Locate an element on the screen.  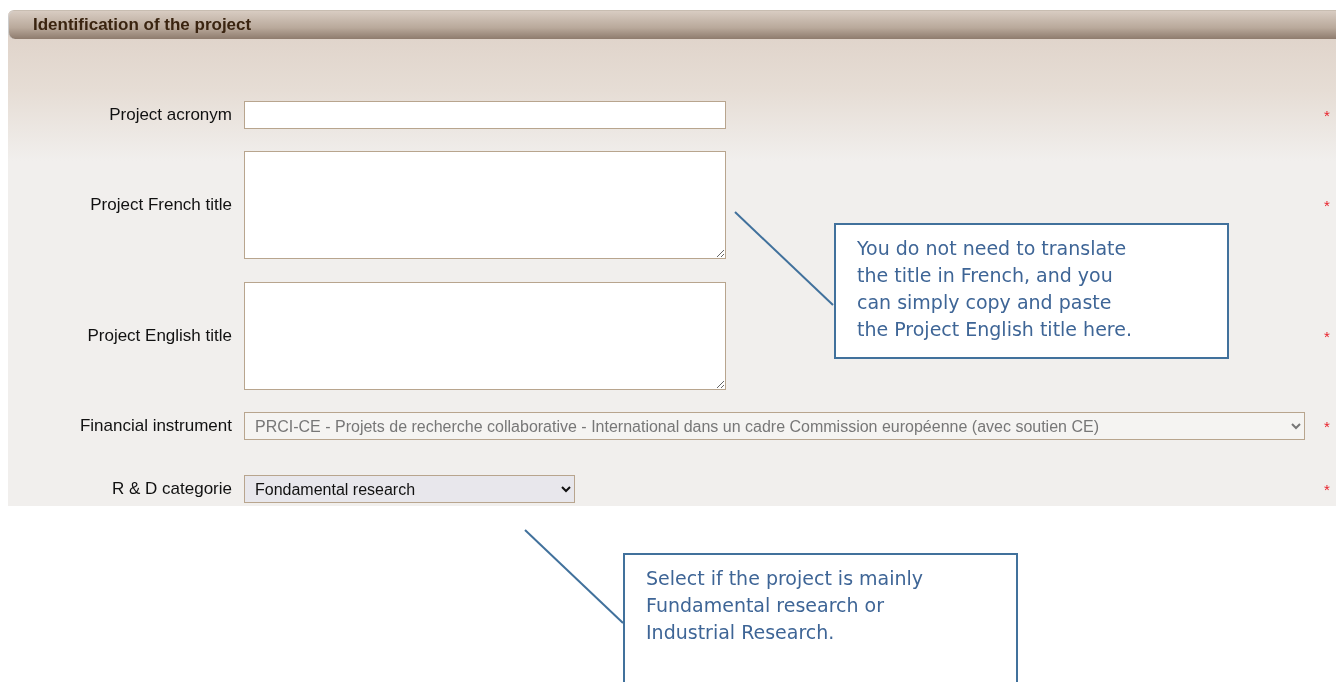
field-label: R & D categorie is located at coordinates (171, 489).